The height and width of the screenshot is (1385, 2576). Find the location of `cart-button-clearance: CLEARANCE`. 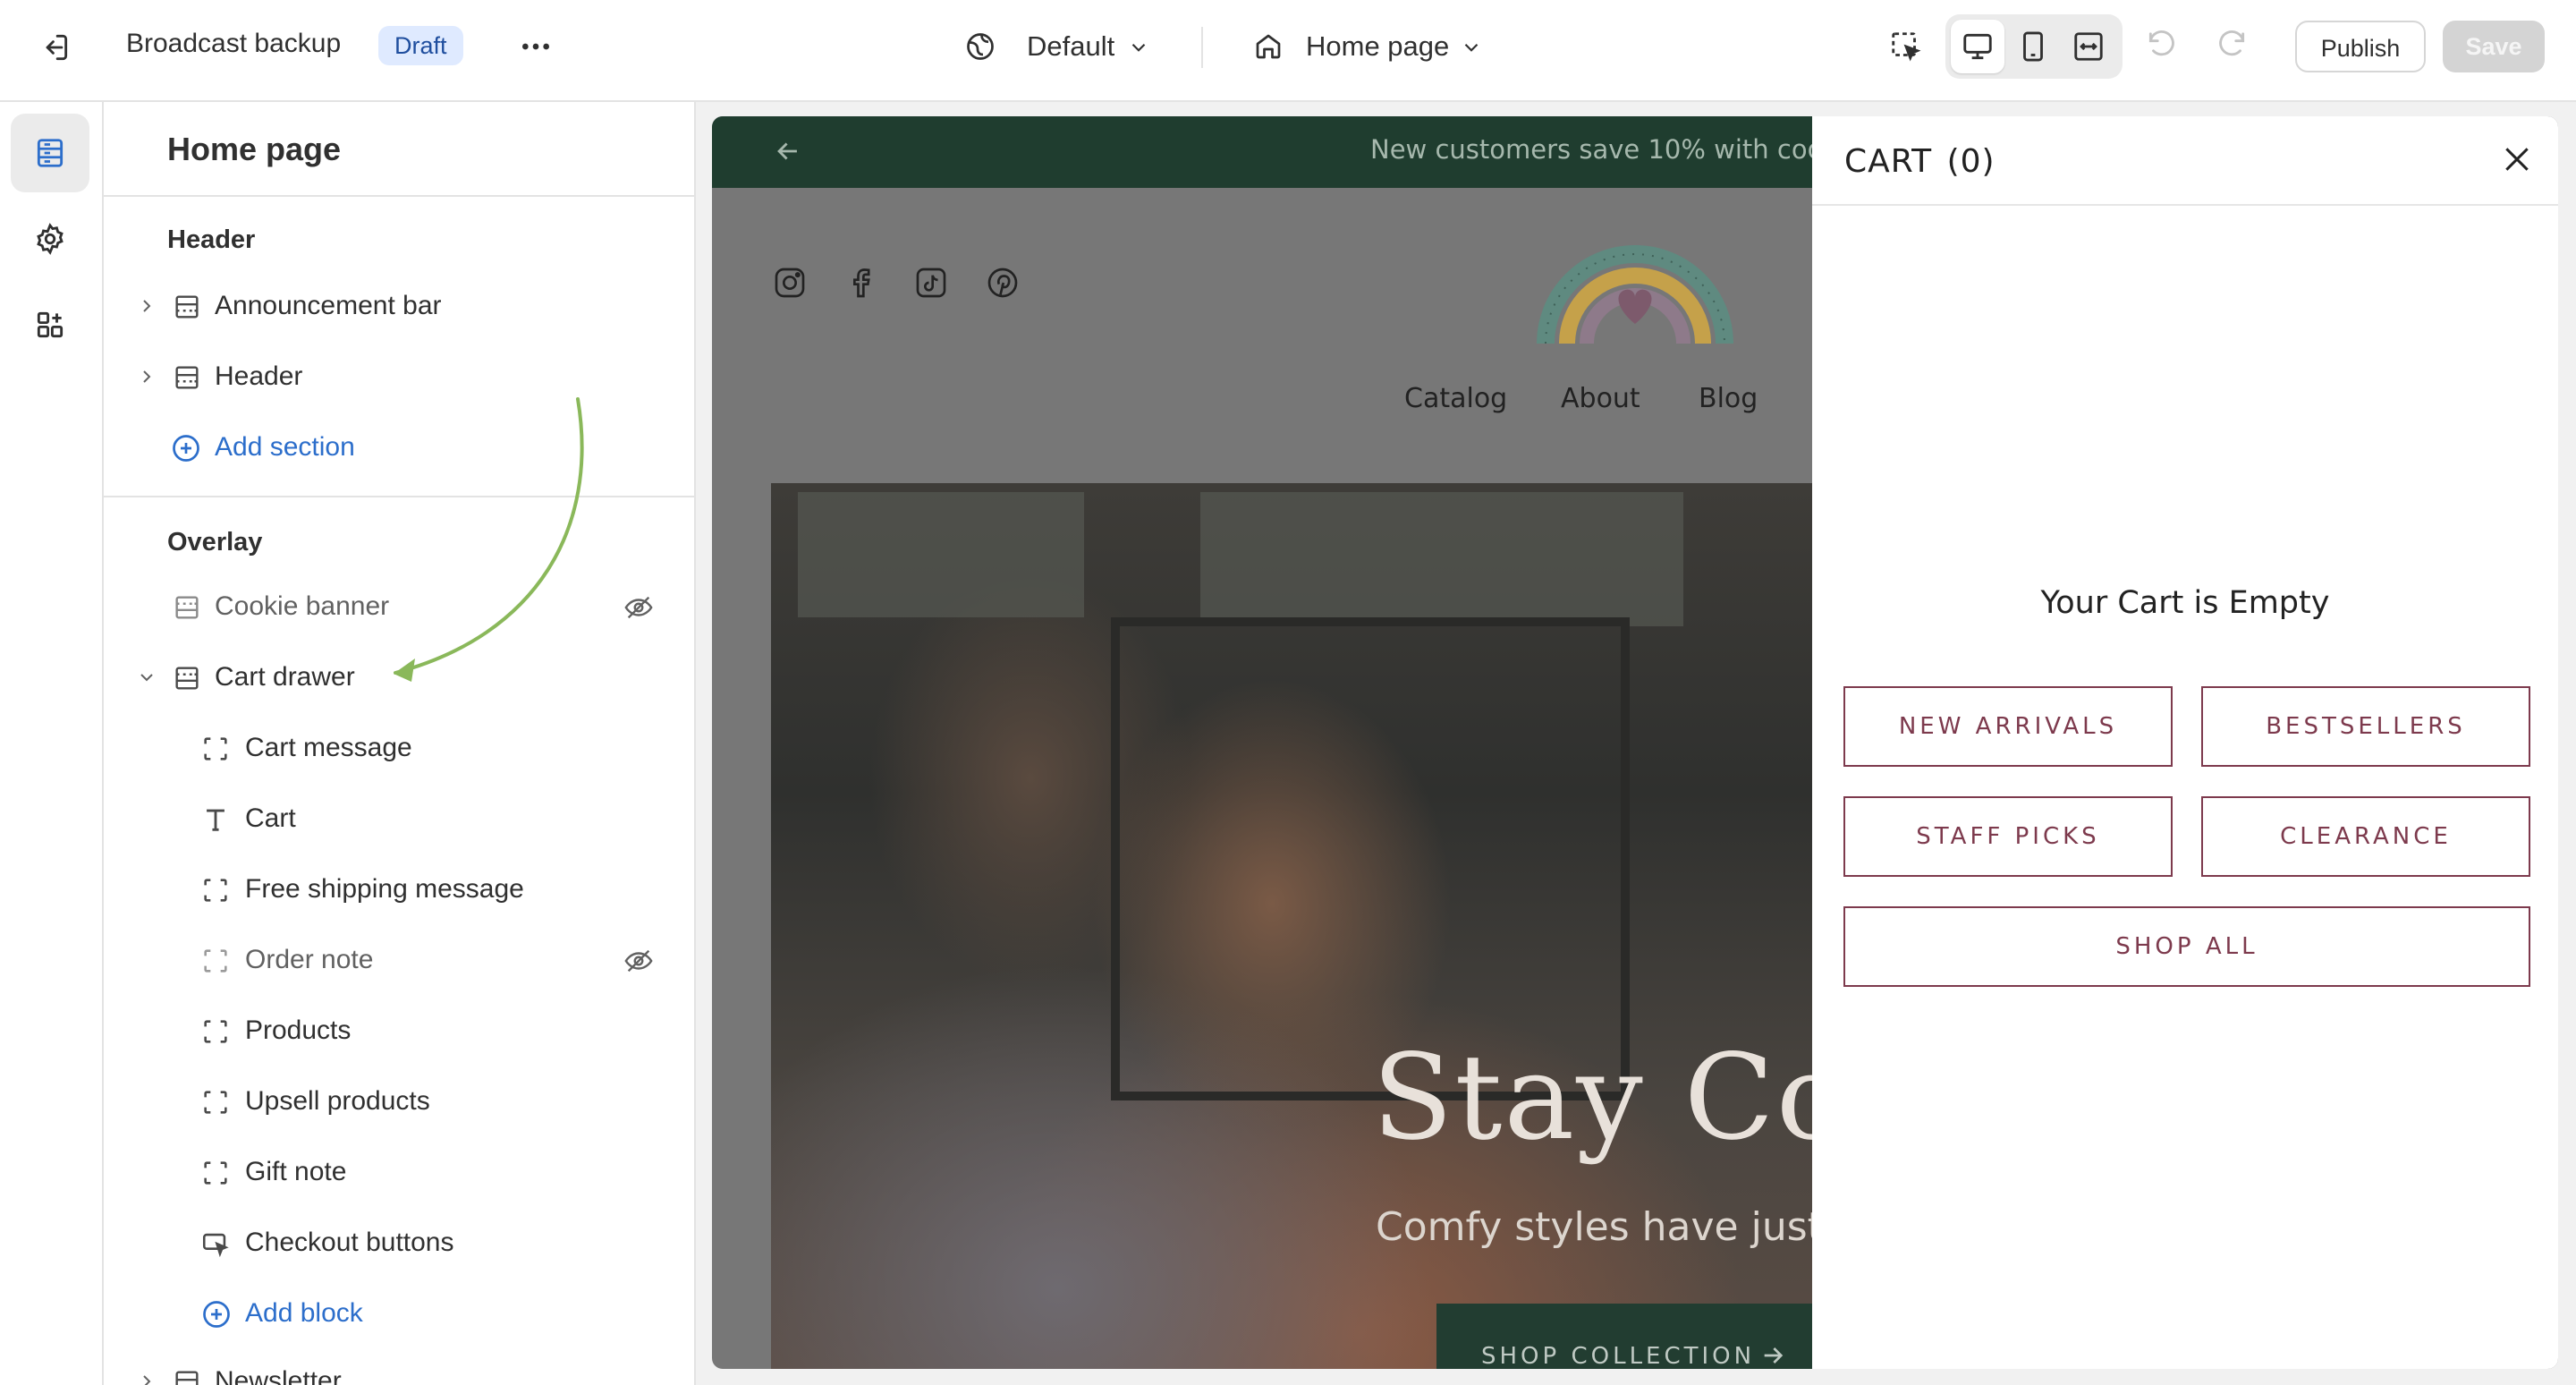

cart-button-clearance: CLEARANCE is located at coordinates (2365, 836).